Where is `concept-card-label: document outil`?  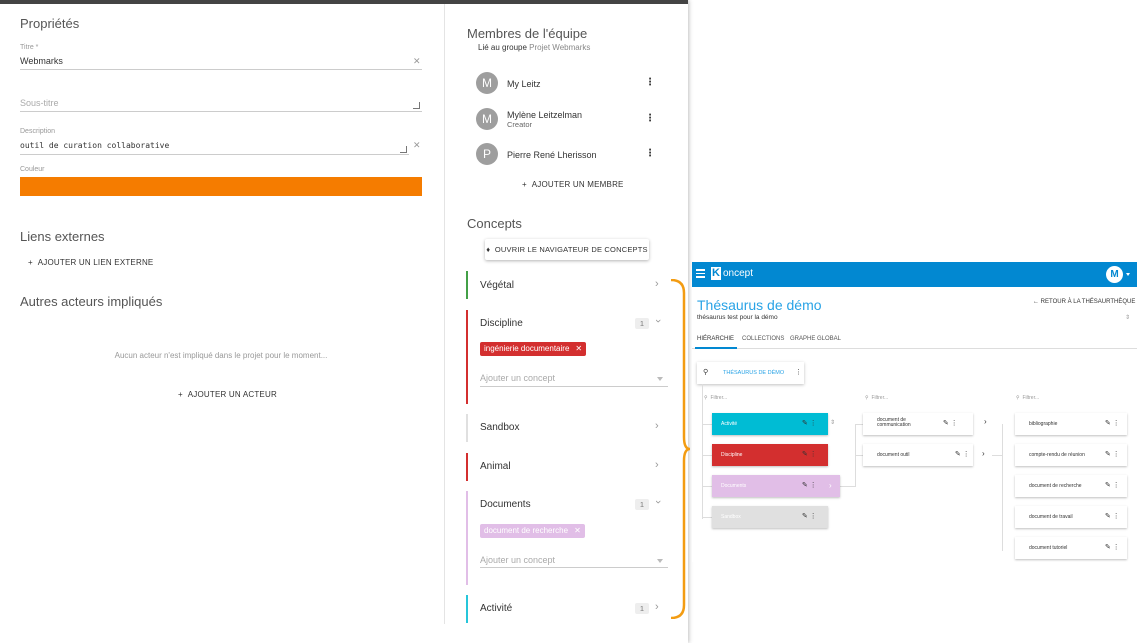 concept-card-label: document outil is located at coordinates (893, 455).